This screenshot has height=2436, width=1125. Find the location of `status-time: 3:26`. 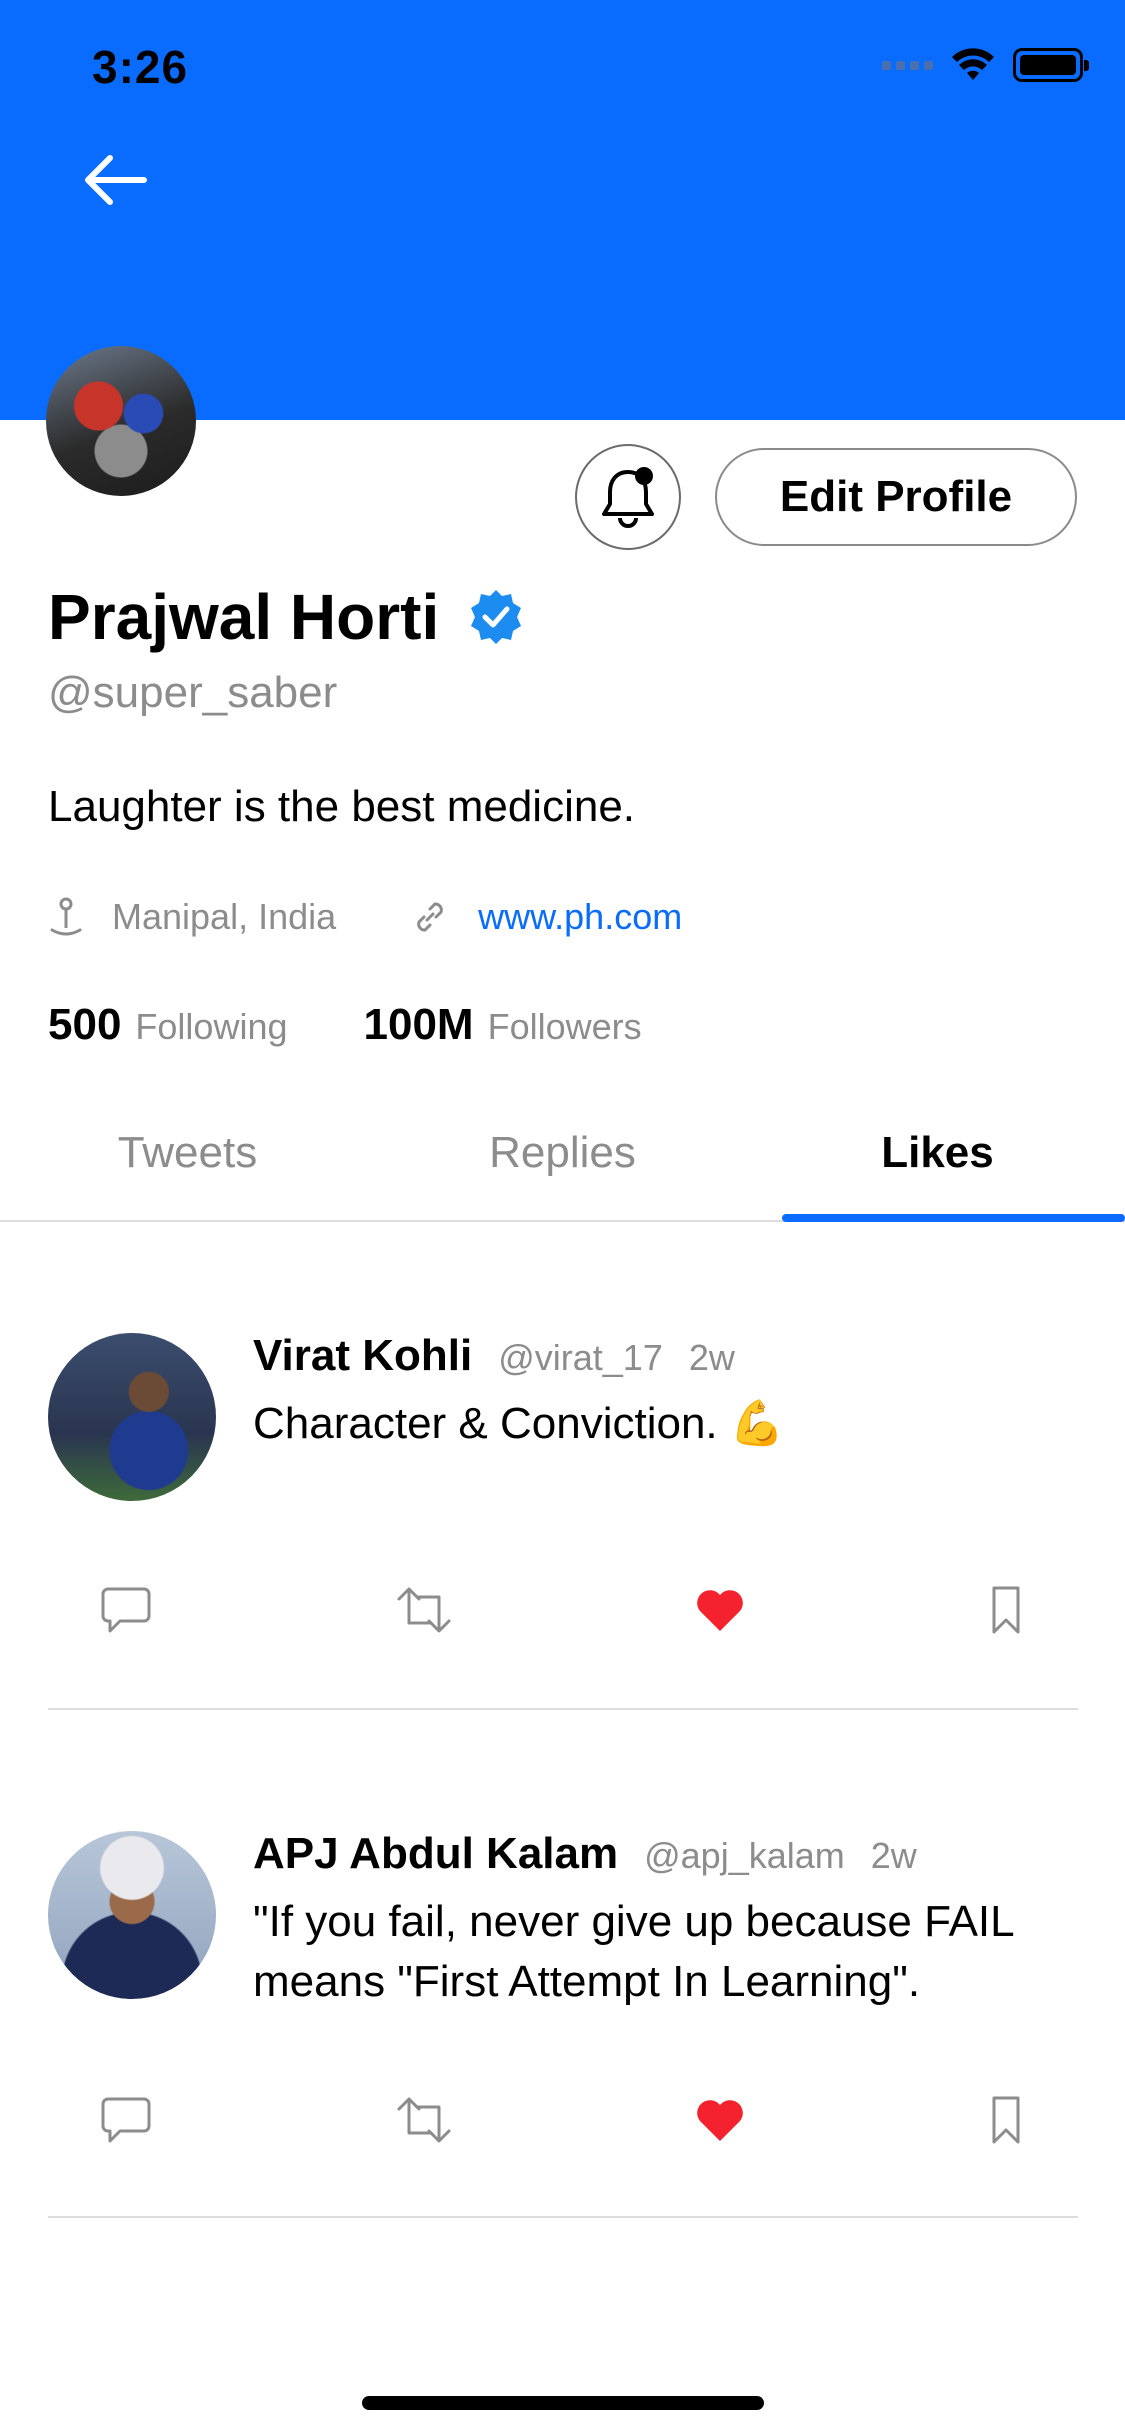

status-time: 3:26 is located at coordinates (140, 67).